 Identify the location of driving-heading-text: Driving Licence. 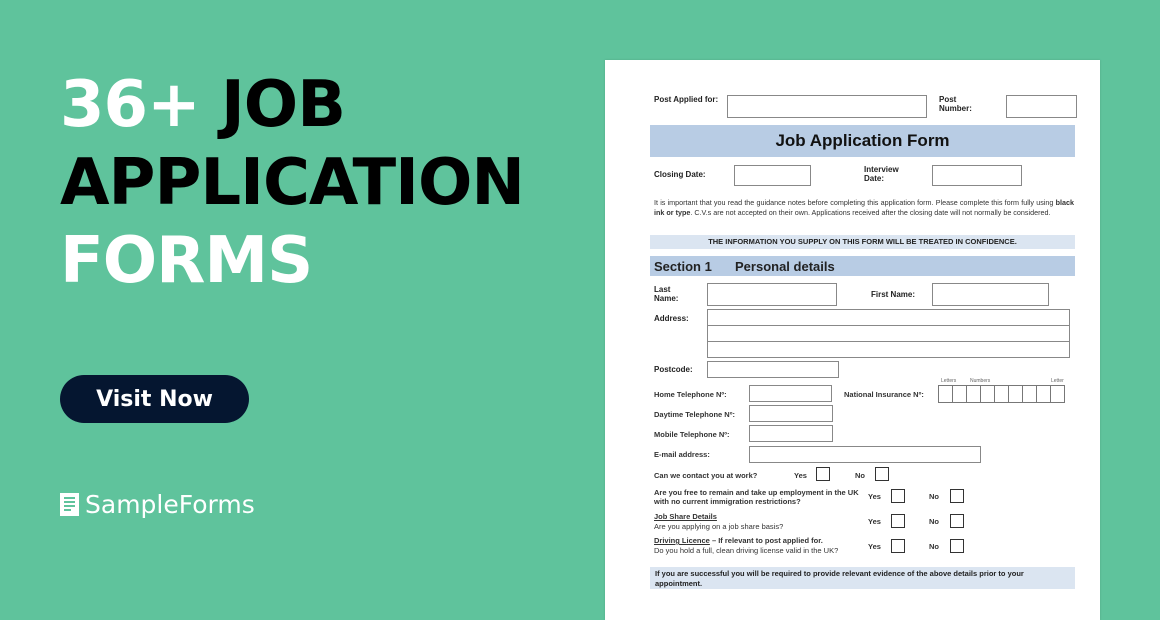
(682, 540).